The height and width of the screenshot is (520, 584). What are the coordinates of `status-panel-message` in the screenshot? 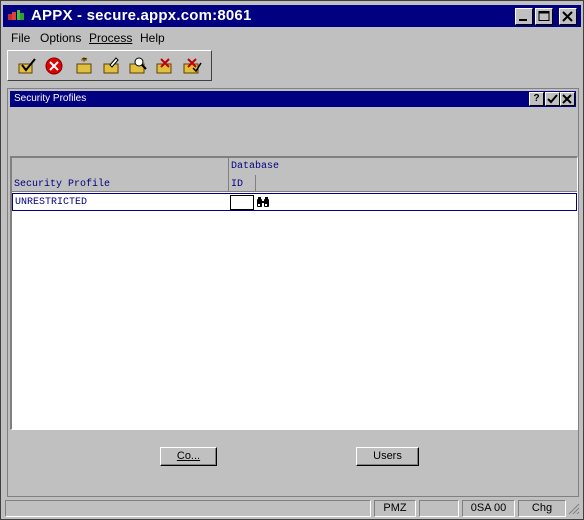 It's located at (188, 508).